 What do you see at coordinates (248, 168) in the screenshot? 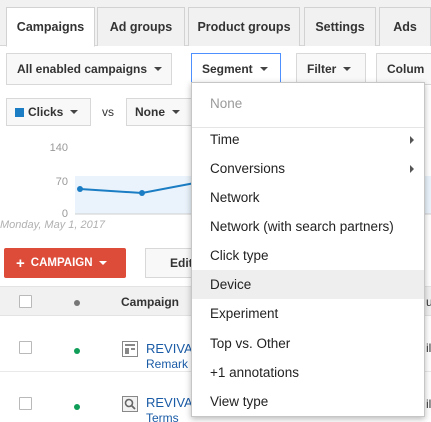
I see `menu-item-label: Conversions` at bounding box center [248, 168].